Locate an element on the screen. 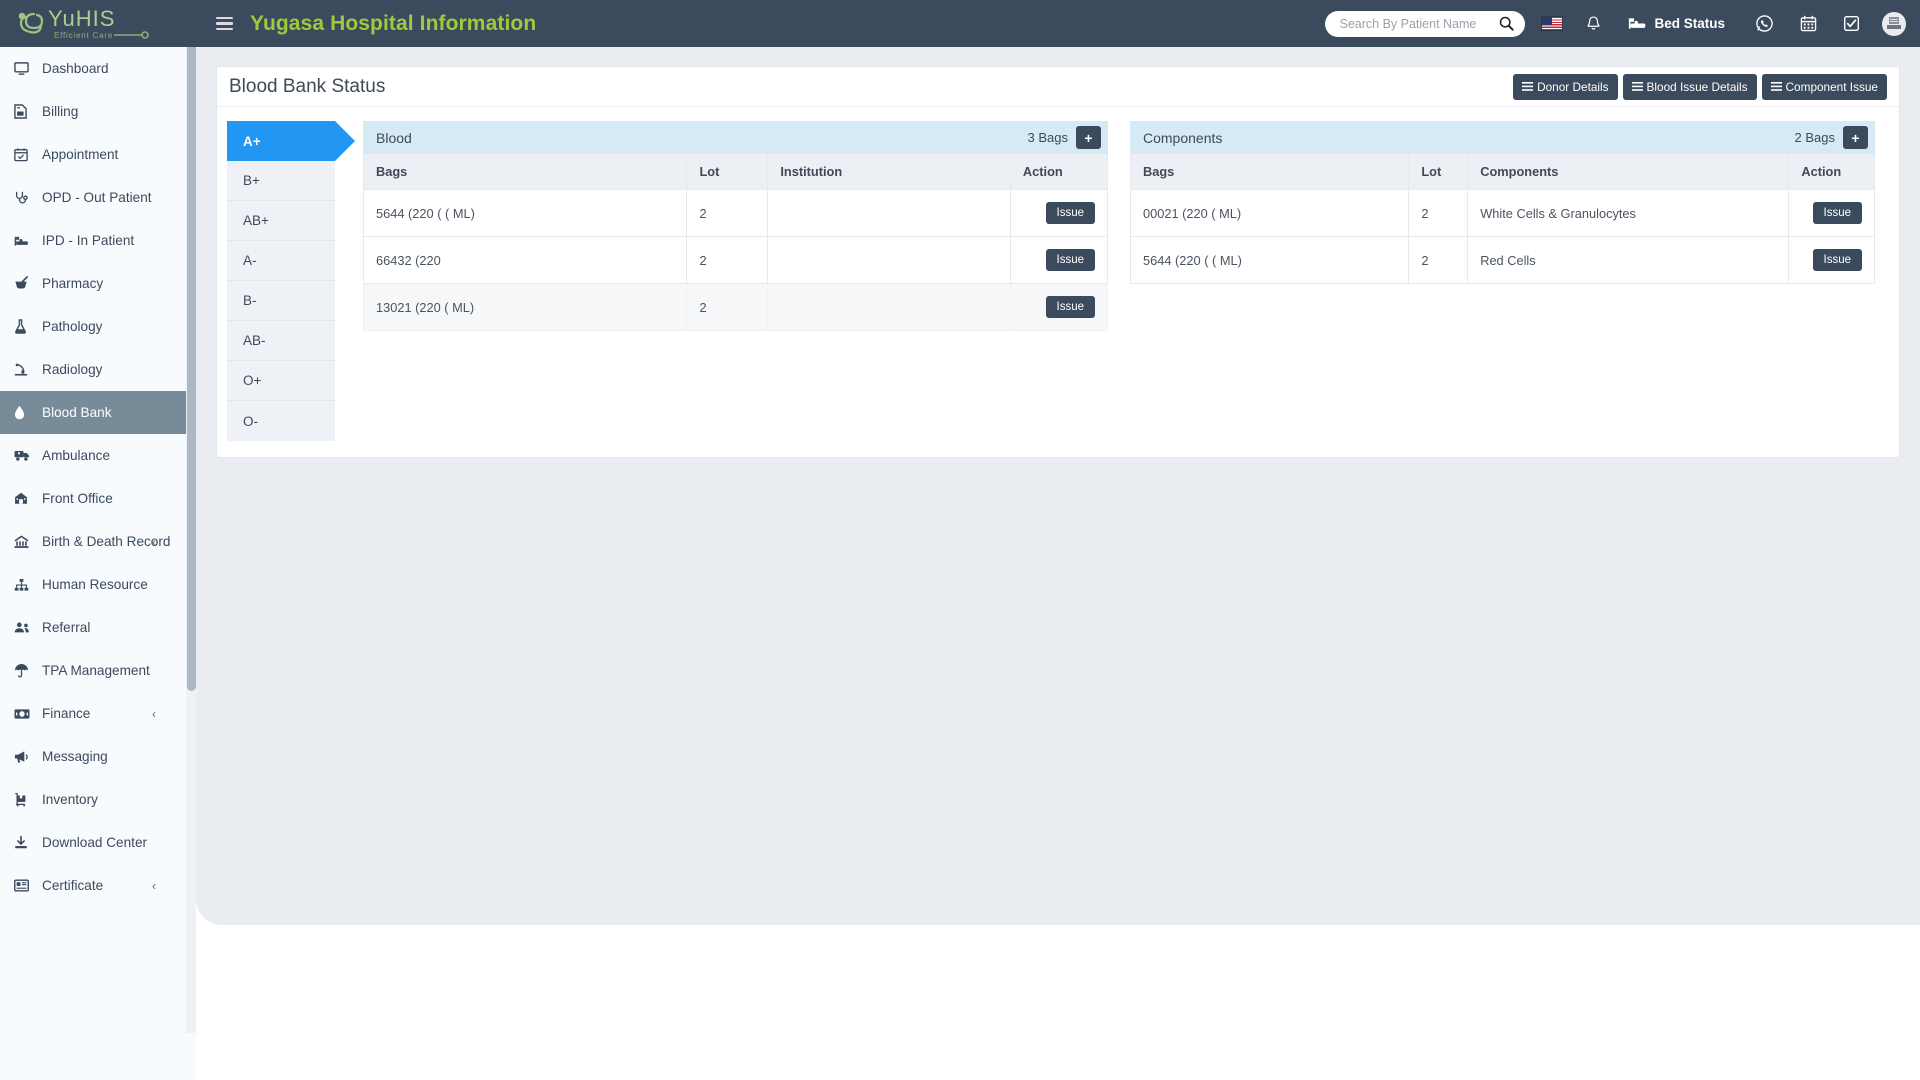 The image size is (1920, 1080). bell-icon is located at coordinates (1593, 23).